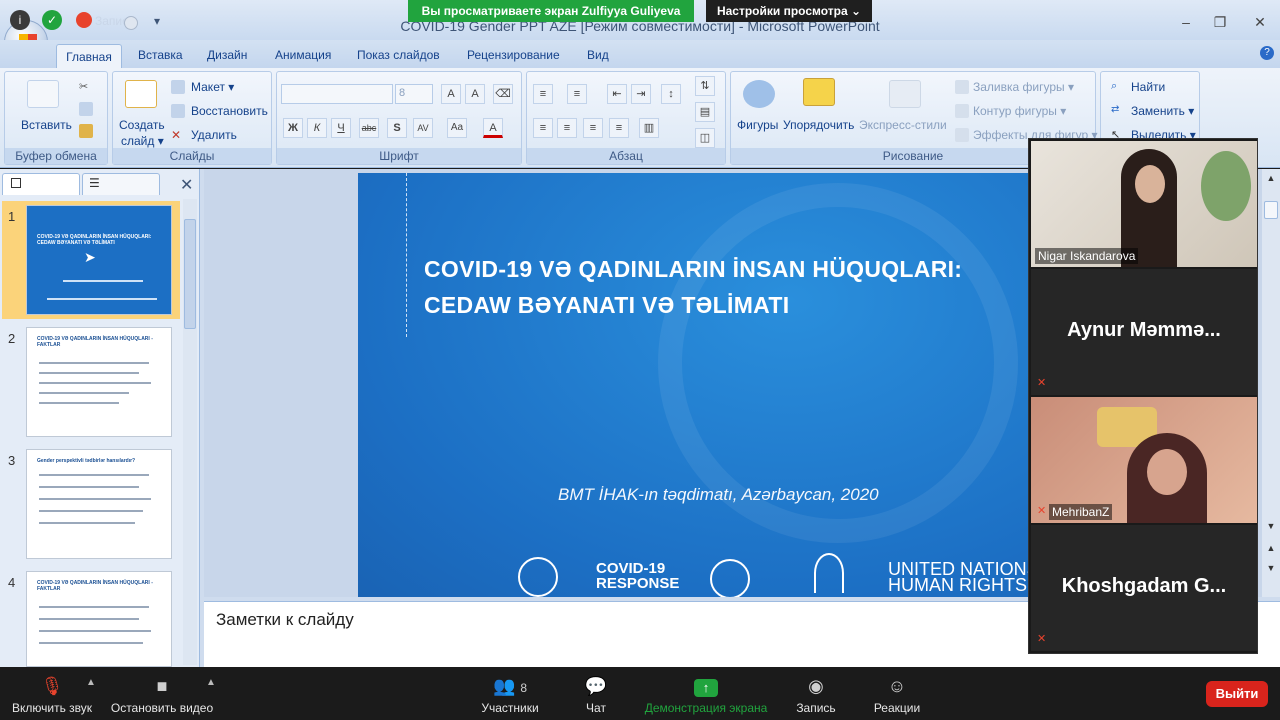 Image resolution: width=1280 pixels, height=720 pixels. Describe the element at coordinates (1271, 178) in the screenshot. I see `scroll-up-icon: ▲` at that location.